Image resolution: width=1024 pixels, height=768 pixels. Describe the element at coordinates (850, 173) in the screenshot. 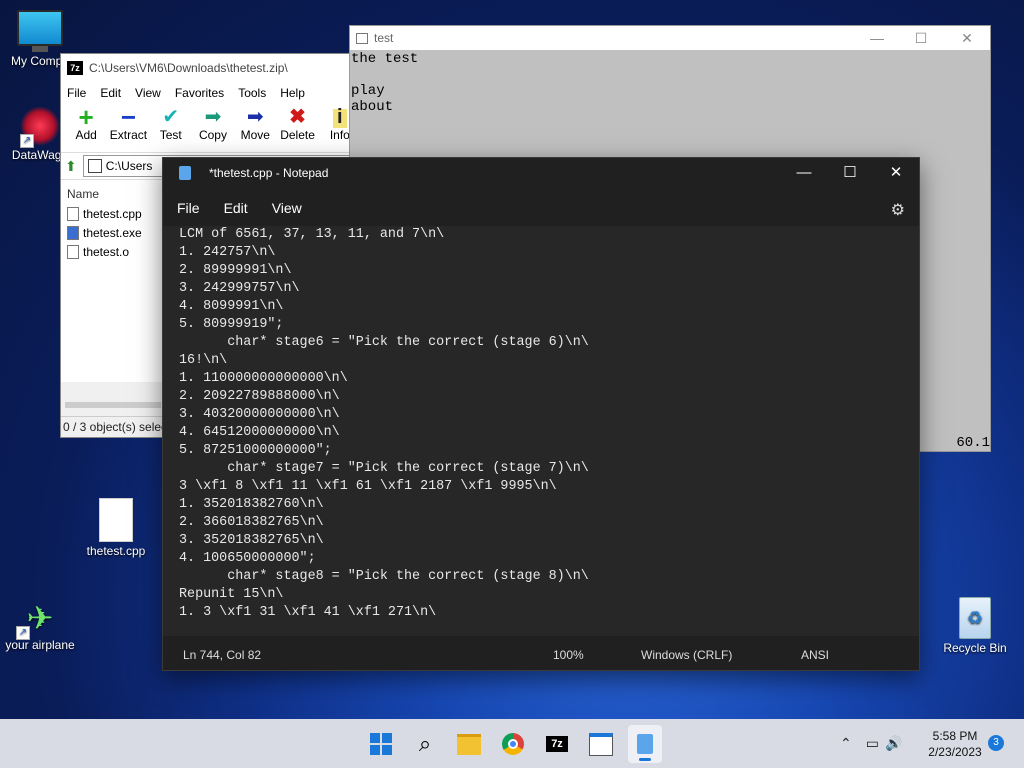

I see `maximize-button: ☐` at that location.